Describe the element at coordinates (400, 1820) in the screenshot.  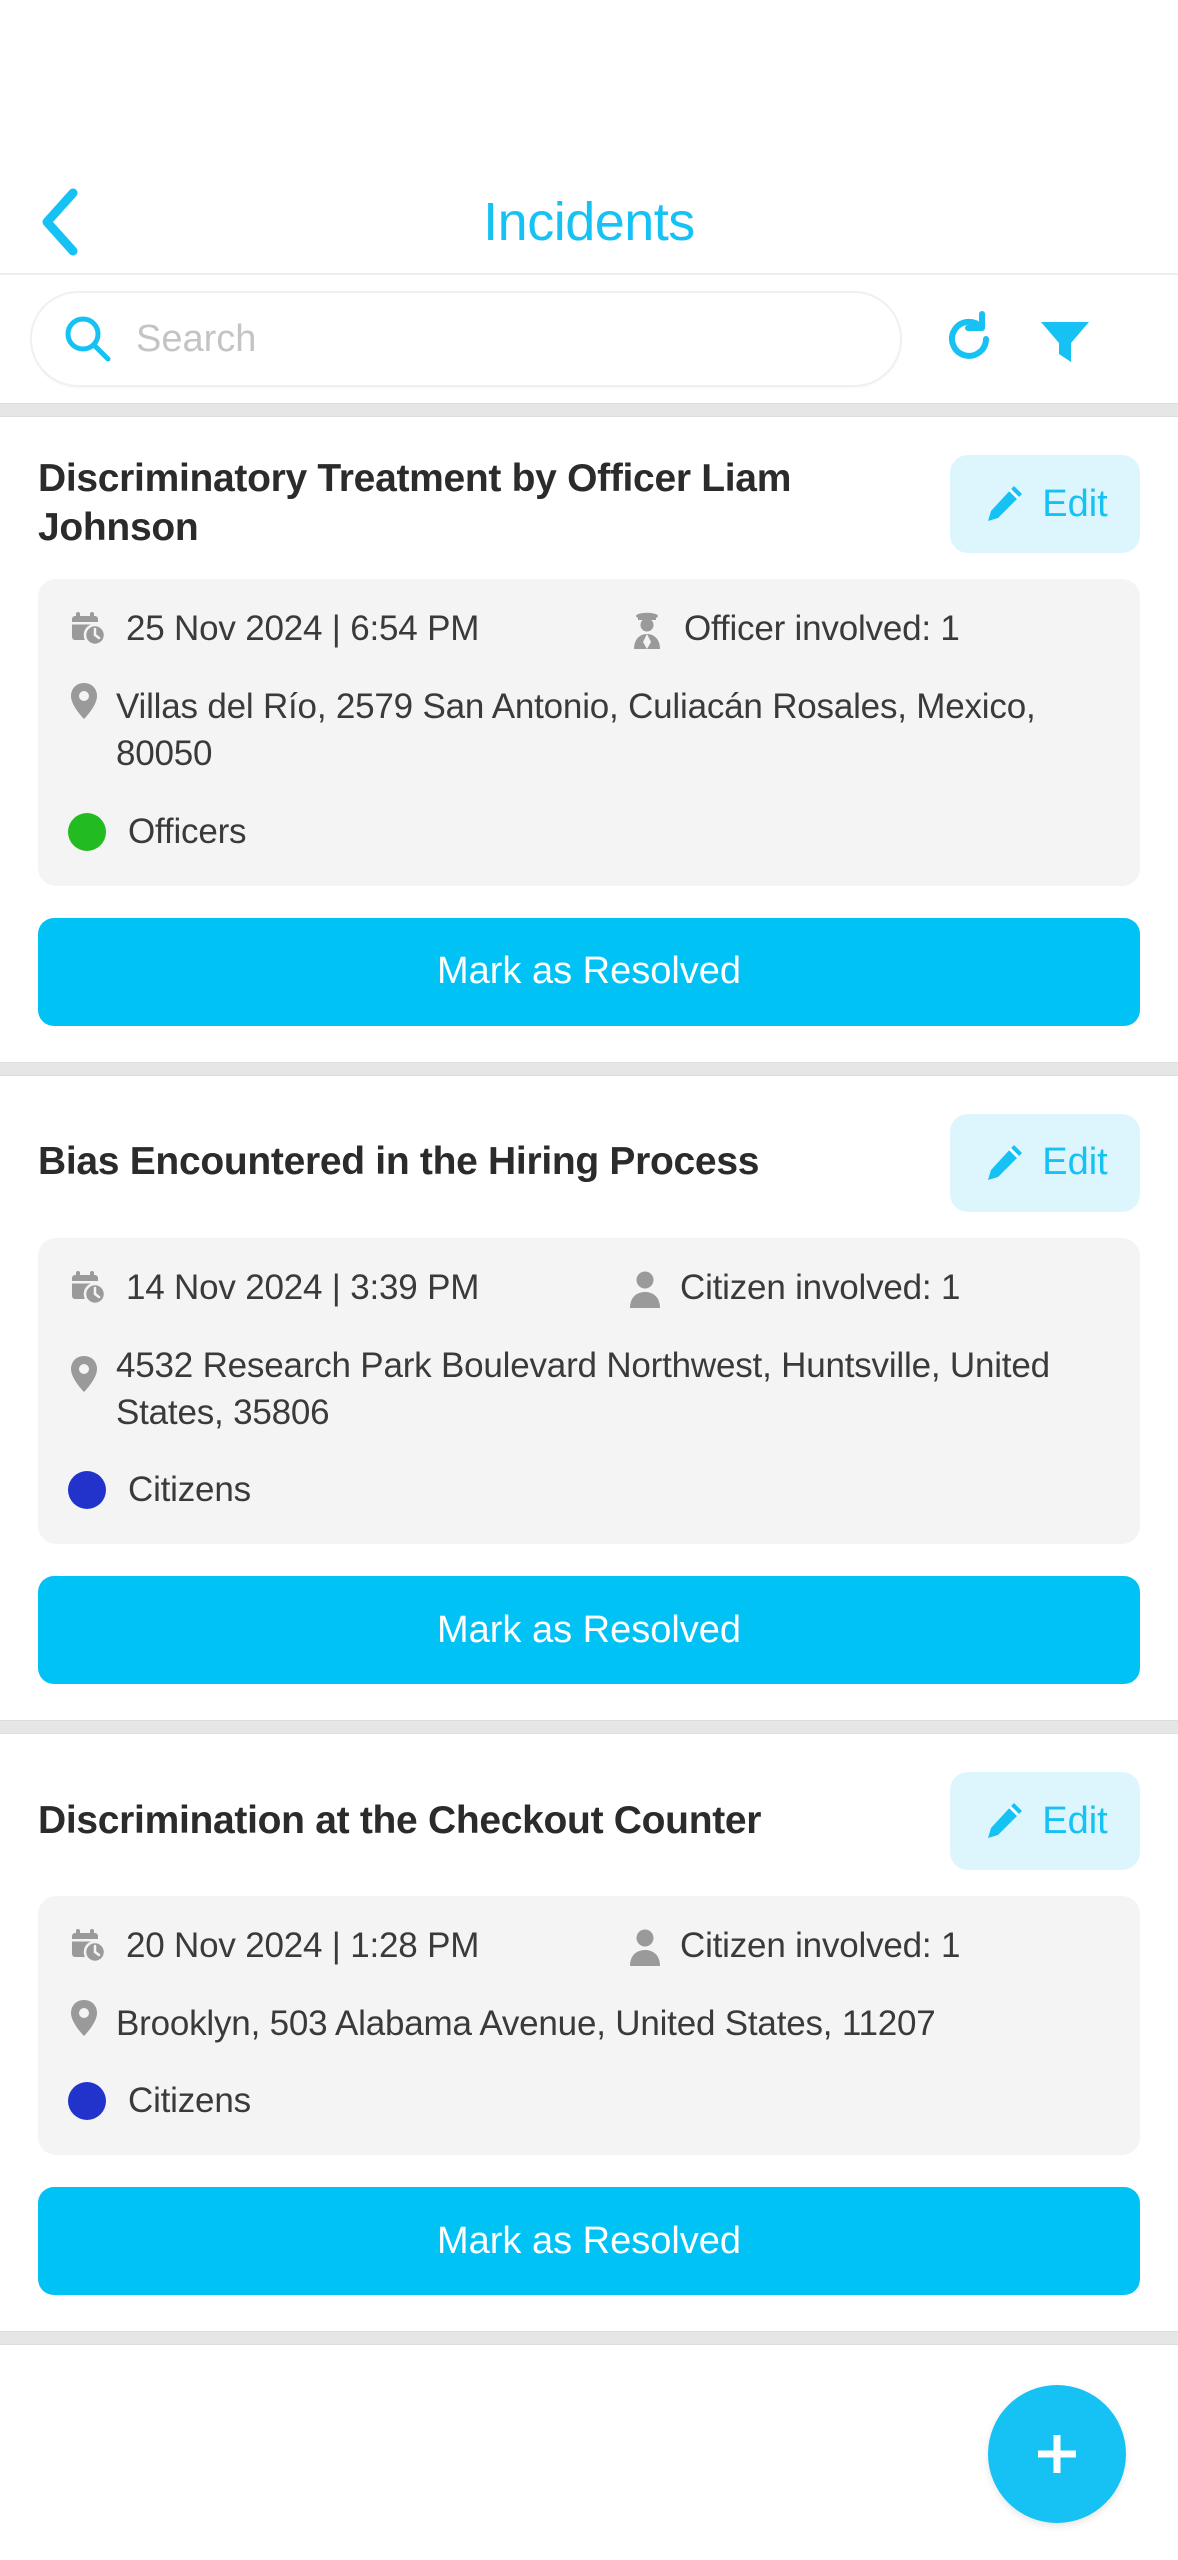
I see `incident-title: Discrimination at the Checkout Counter` at that location.